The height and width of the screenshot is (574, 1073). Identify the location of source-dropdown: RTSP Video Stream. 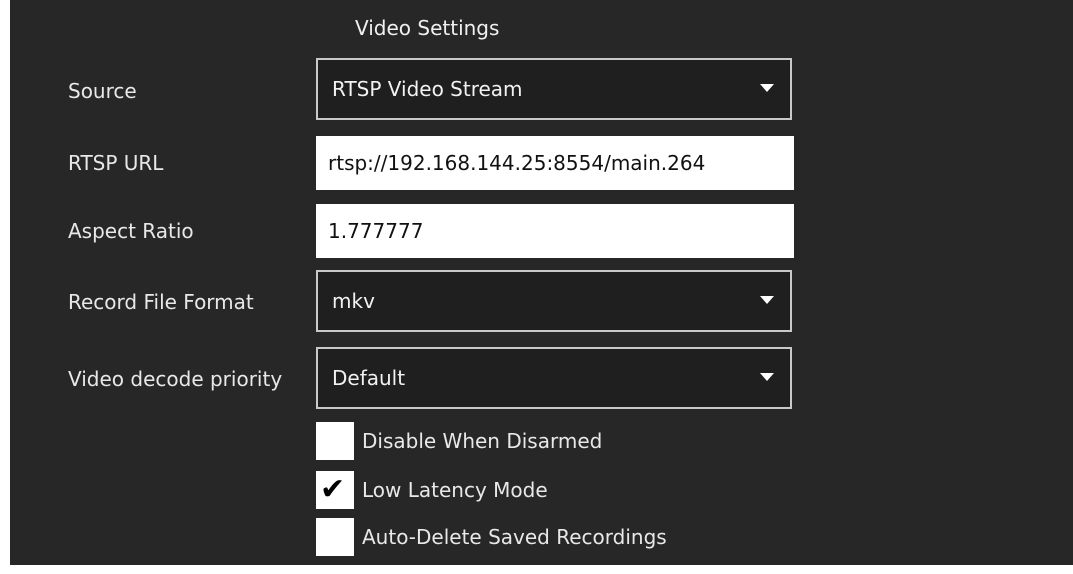
(554, 89).